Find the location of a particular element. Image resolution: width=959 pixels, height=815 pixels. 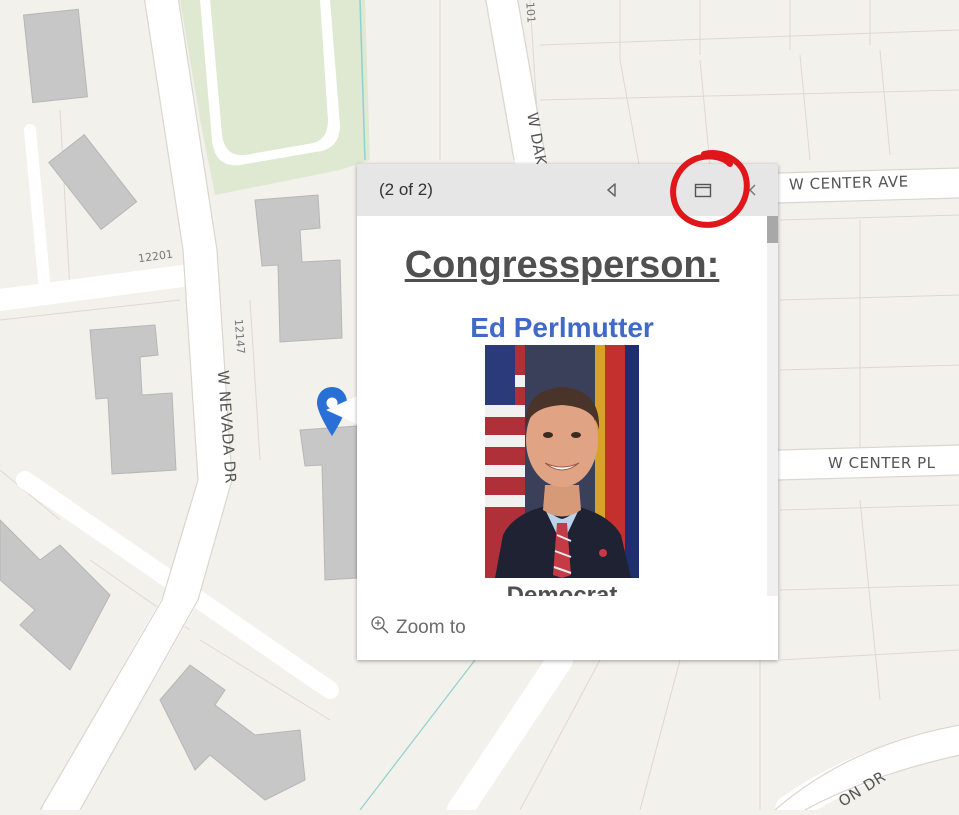

popup-pointer is located at coordinates (341, 410).